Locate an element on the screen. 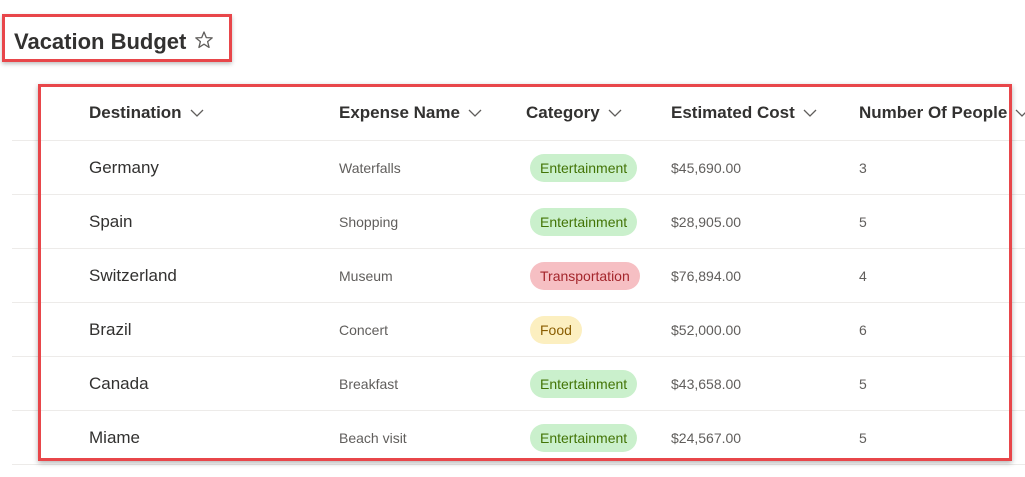 Image resolution: width=1025 pixels, height=477 pixels. category-cell: Transportation is located at coordinates (585, 275).